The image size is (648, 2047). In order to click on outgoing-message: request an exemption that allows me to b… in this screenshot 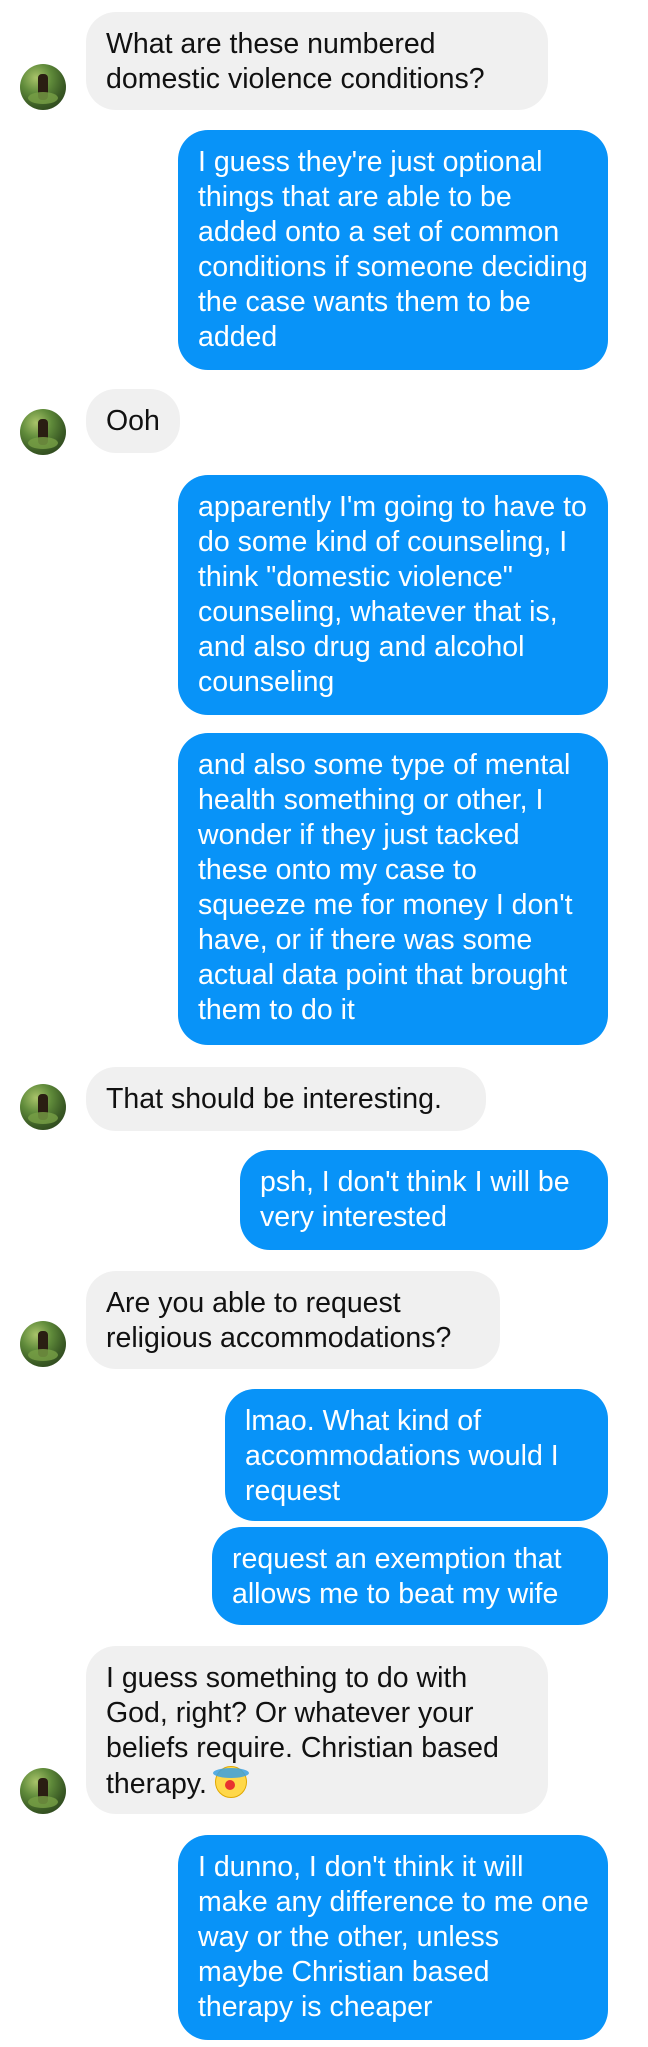, I will do `click(410, 1576)`.